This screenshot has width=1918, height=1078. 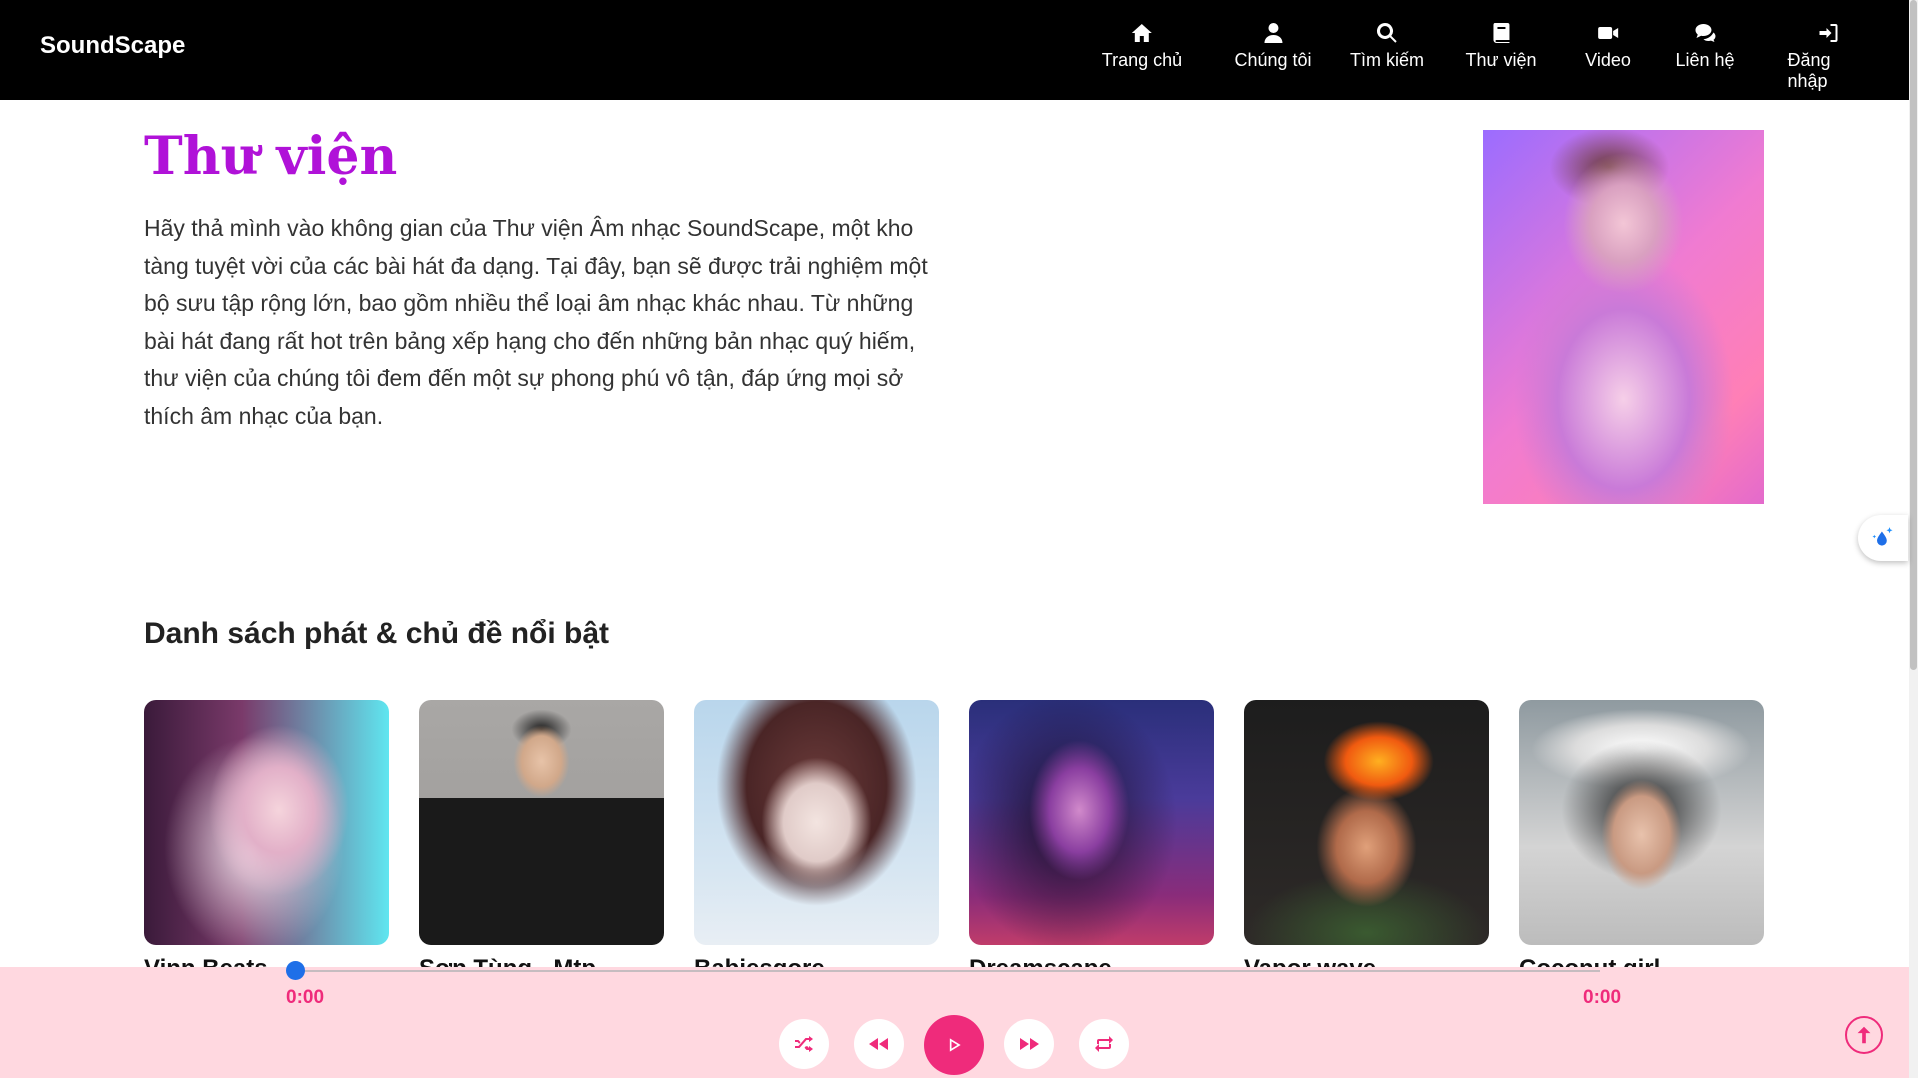 I want to click on page-title: Thư viện, so click(x=271, y=156).